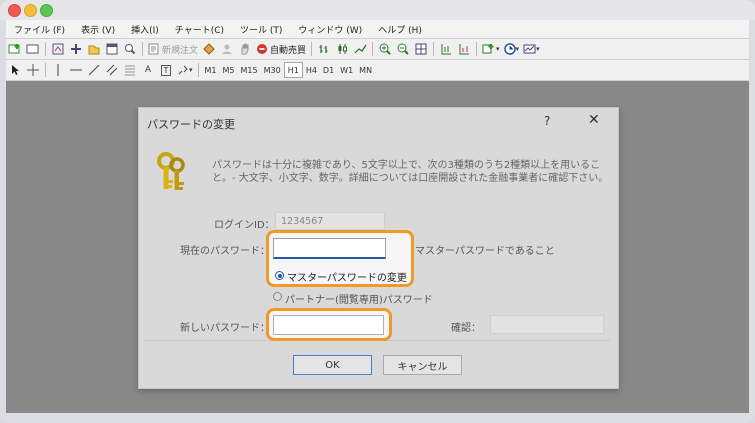  What do you see at coordinates (148, 70) in the screenshot?
I see `text-tool-icon: A` at bounding box center [148, 70].